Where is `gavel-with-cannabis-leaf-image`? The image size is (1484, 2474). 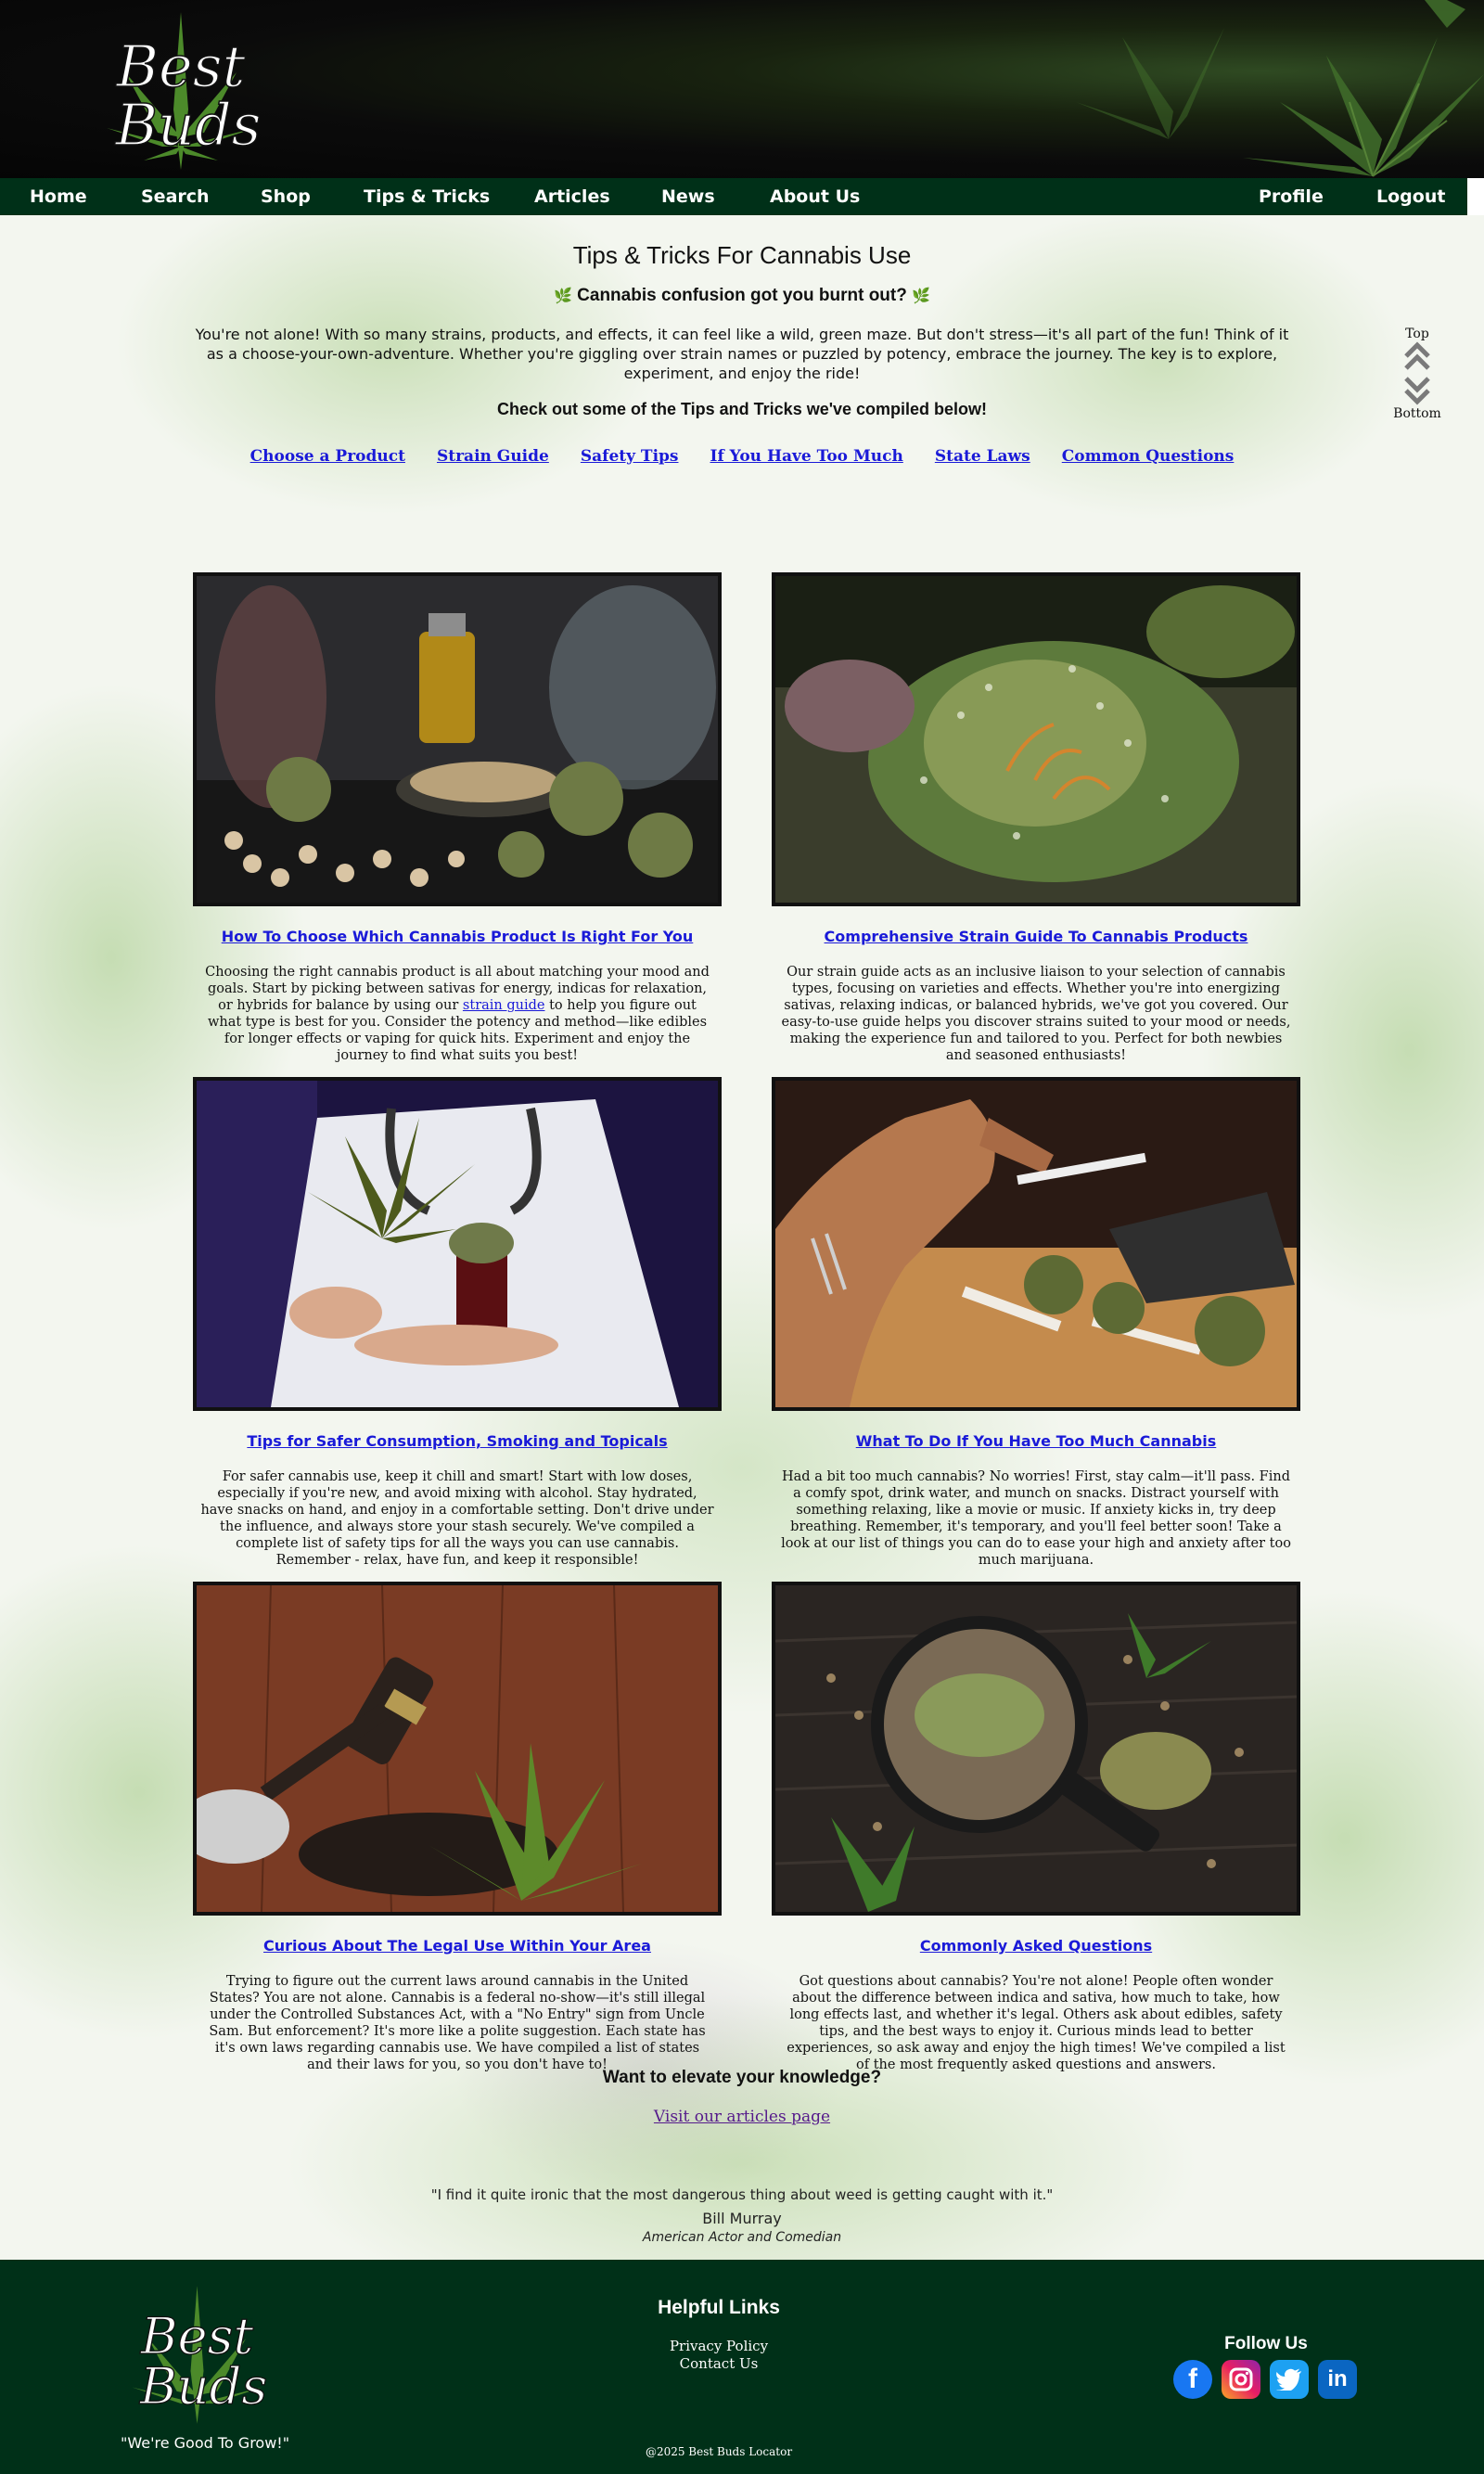 gavel-with-cannabis-leaf-image is located at coordinates (457, 1749).